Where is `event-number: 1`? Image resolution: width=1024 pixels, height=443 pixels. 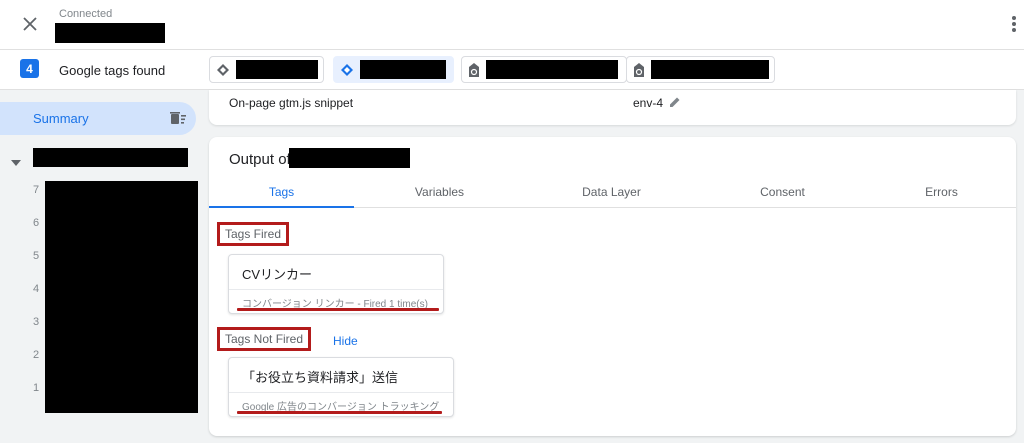 event-number: 1 is located at coordinates (36, 388).